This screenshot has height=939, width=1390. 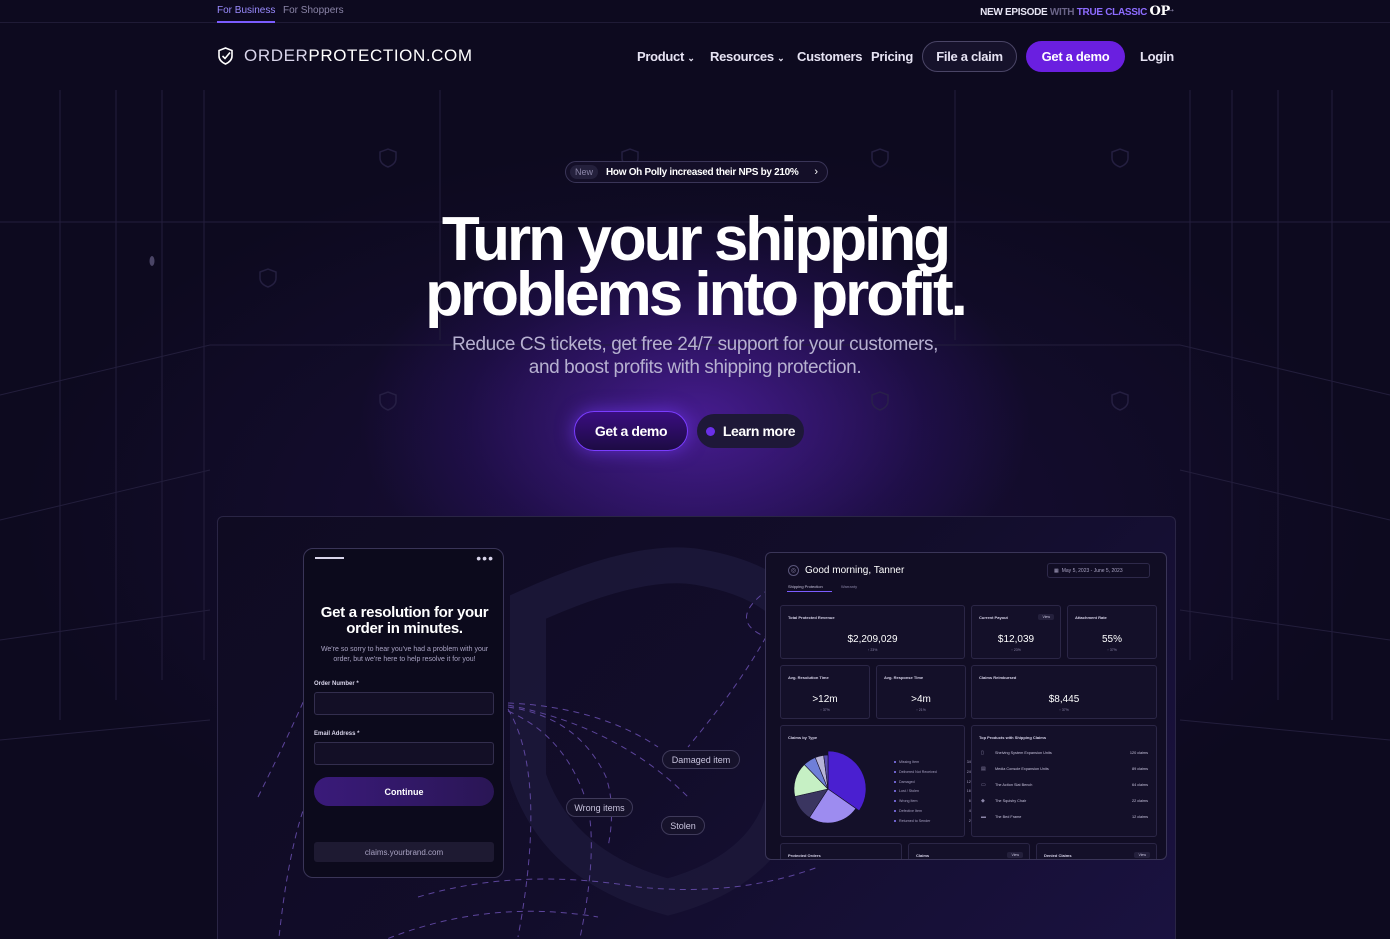 What do you see at coordinates (1157, 56) in the screenshot?
I see `login-link: Login` at bounding box center [1157, 56].